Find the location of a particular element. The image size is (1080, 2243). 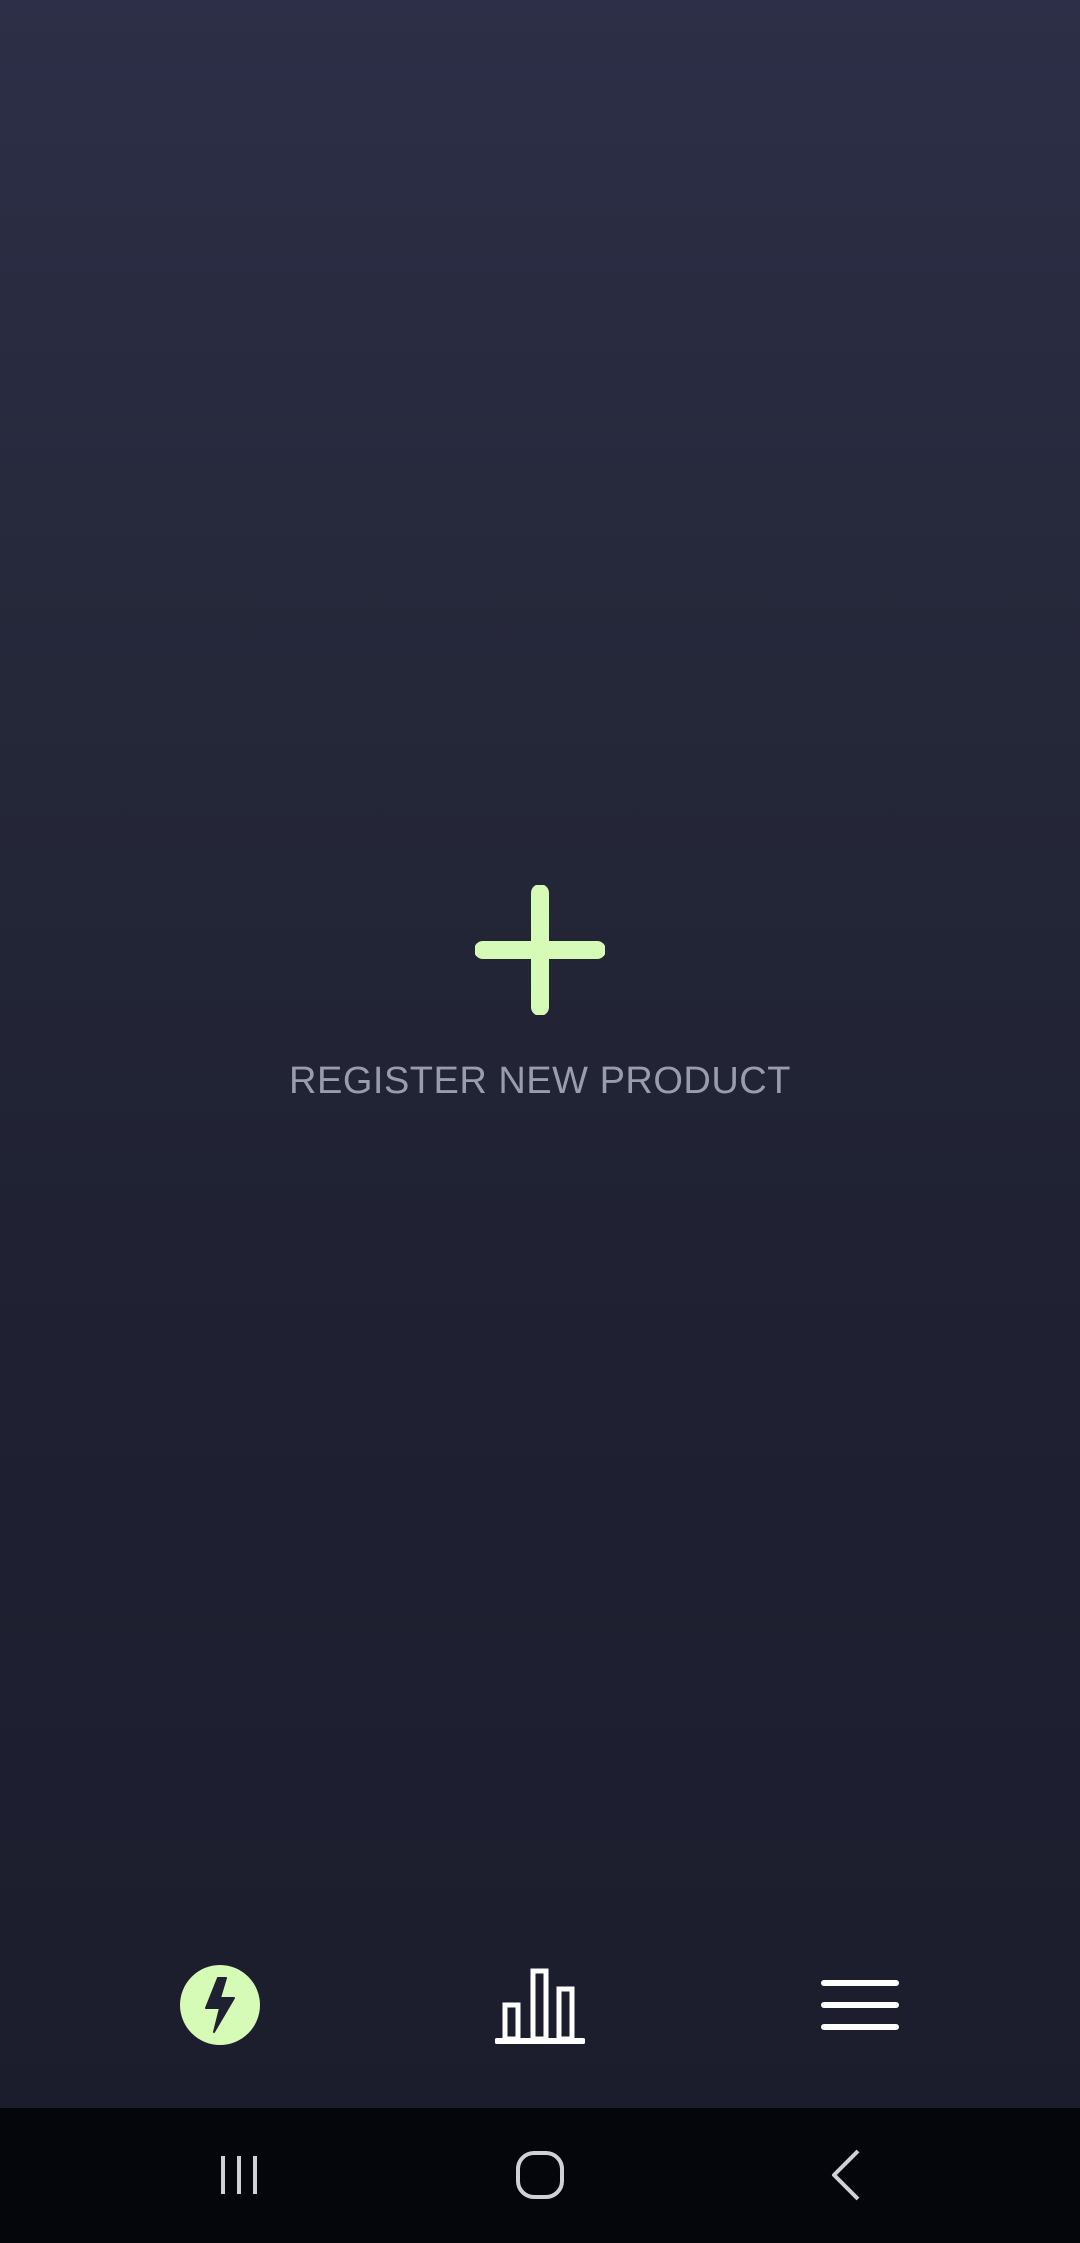

home-button is located at coordinates (540, 2175).